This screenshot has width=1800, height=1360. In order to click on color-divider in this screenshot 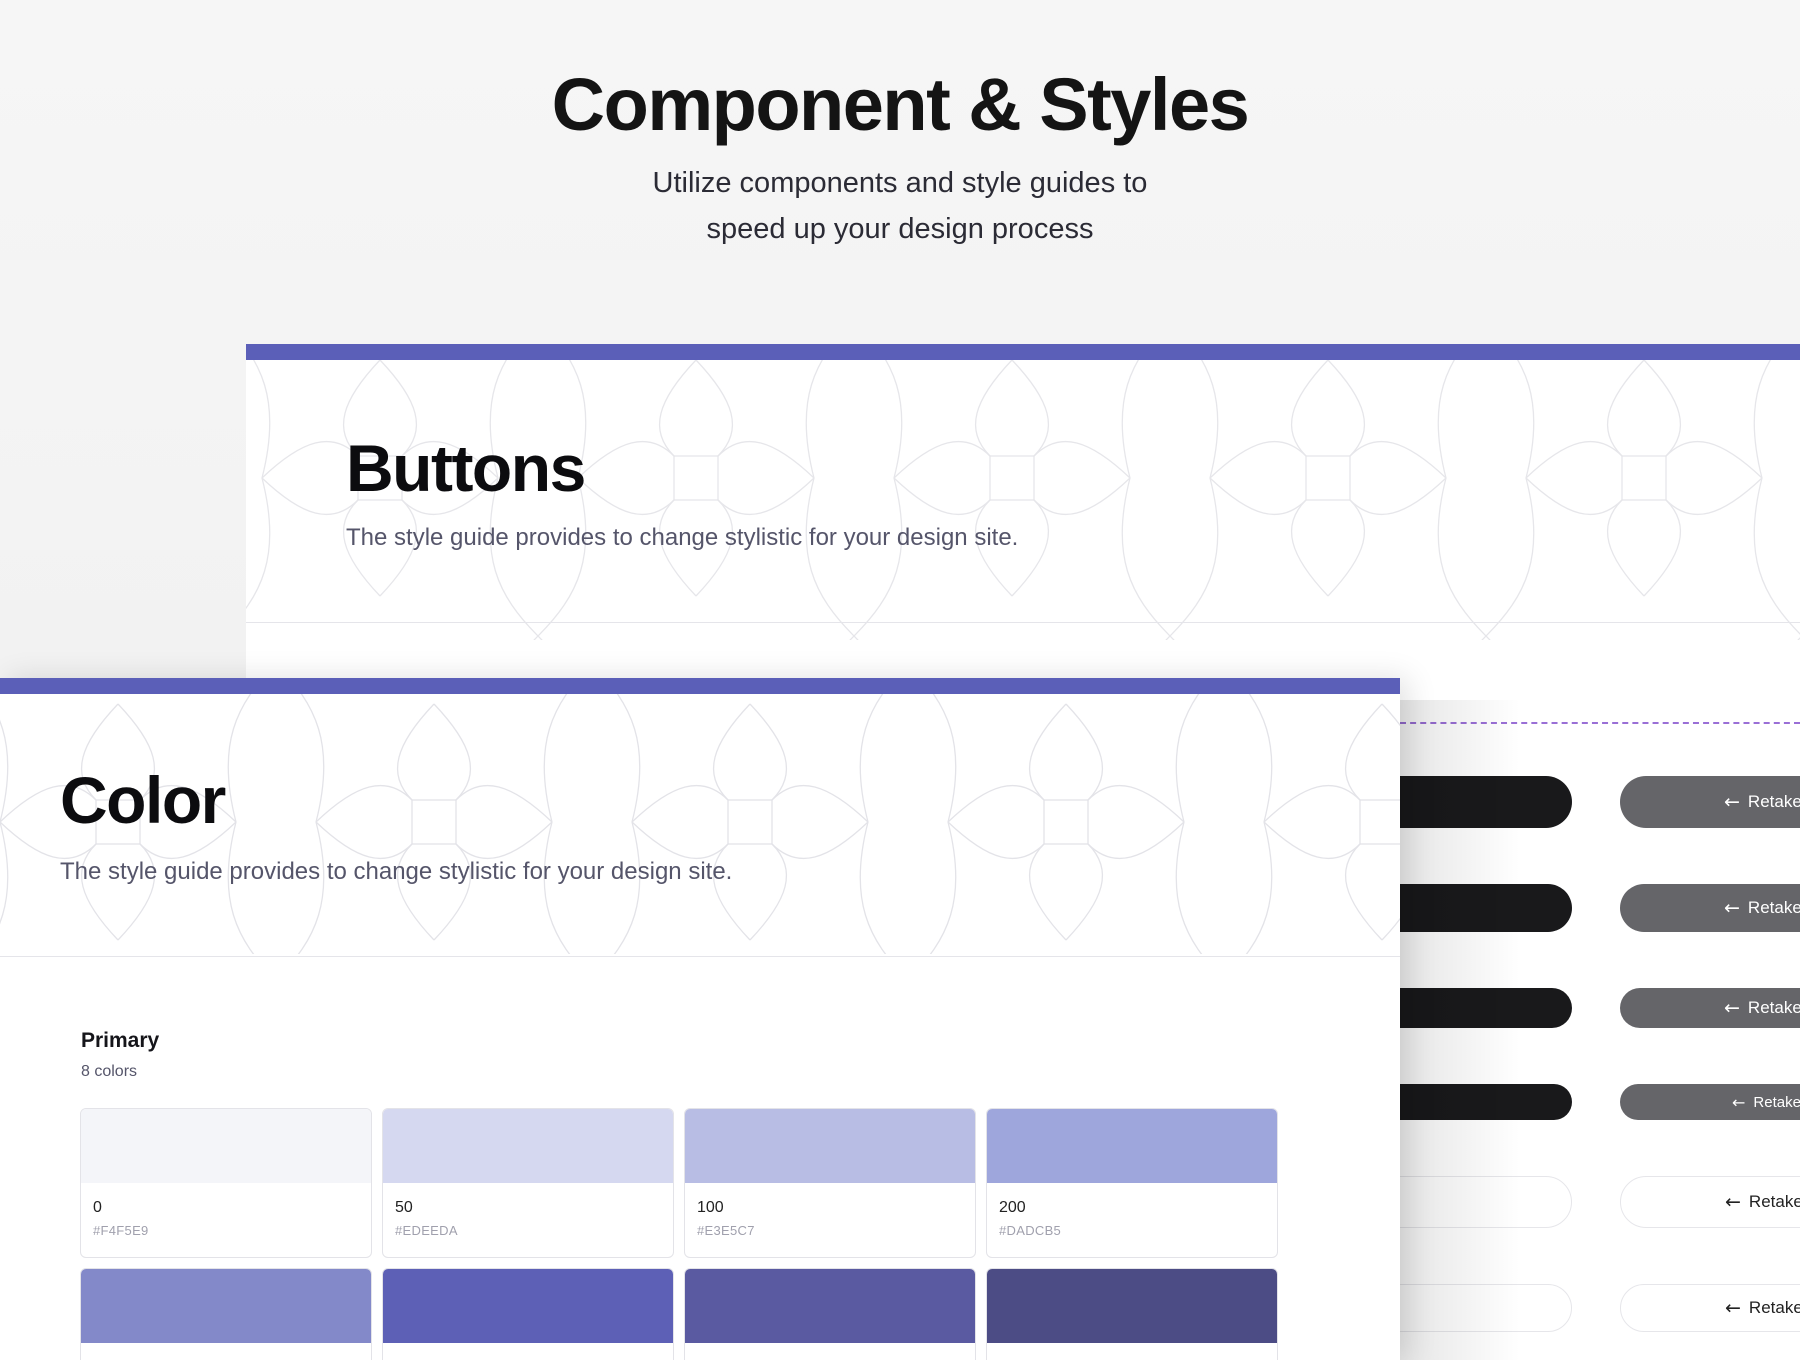, I will do `click(700, 956)`.